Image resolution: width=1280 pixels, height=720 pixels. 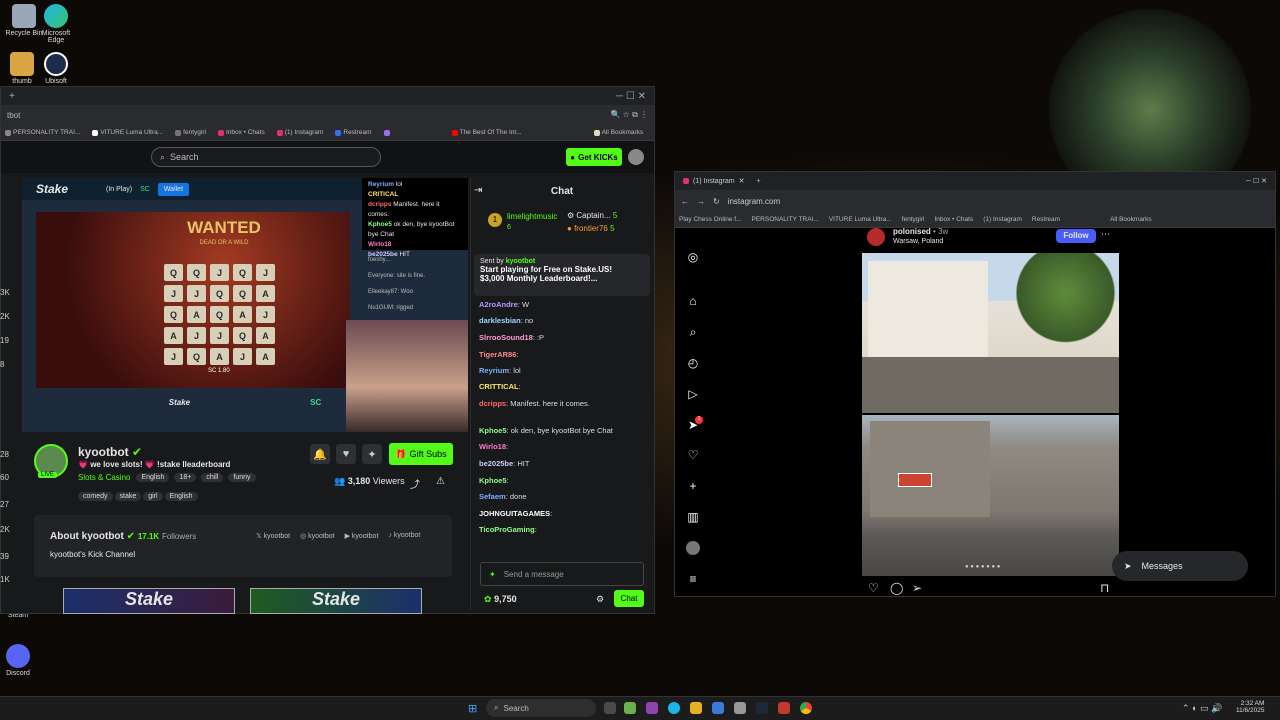 What do you see at coordinates (500, 599) in the screenshot?
I see `channel-points: ✿ 9,750` at bounding box center [500, 599].